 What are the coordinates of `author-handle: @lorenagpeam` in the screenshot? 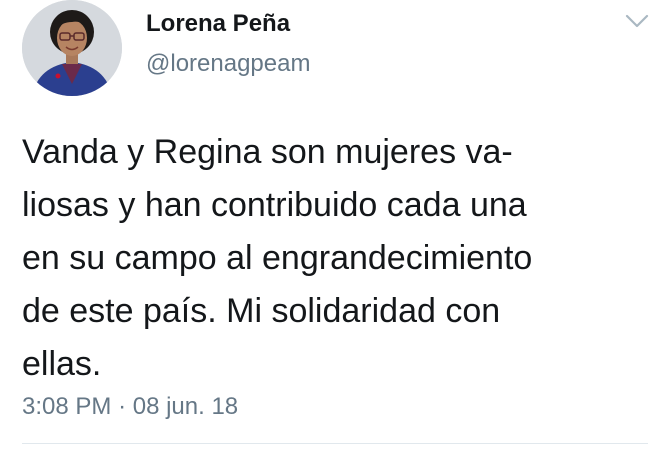 It's located at (228, 64).